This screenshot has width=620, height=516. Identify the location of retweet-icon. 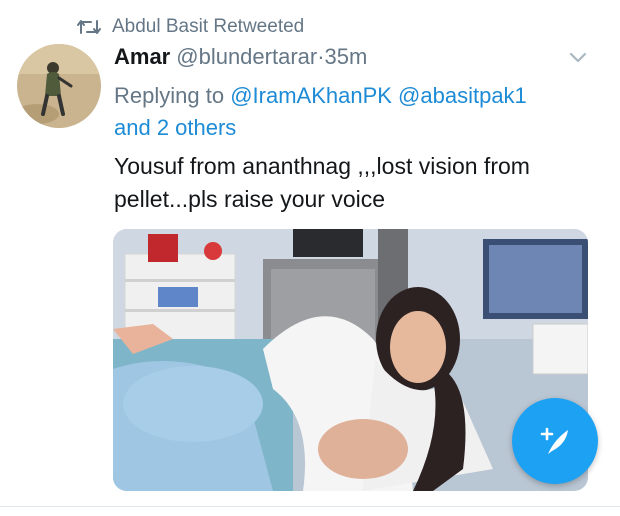
(89, 27).